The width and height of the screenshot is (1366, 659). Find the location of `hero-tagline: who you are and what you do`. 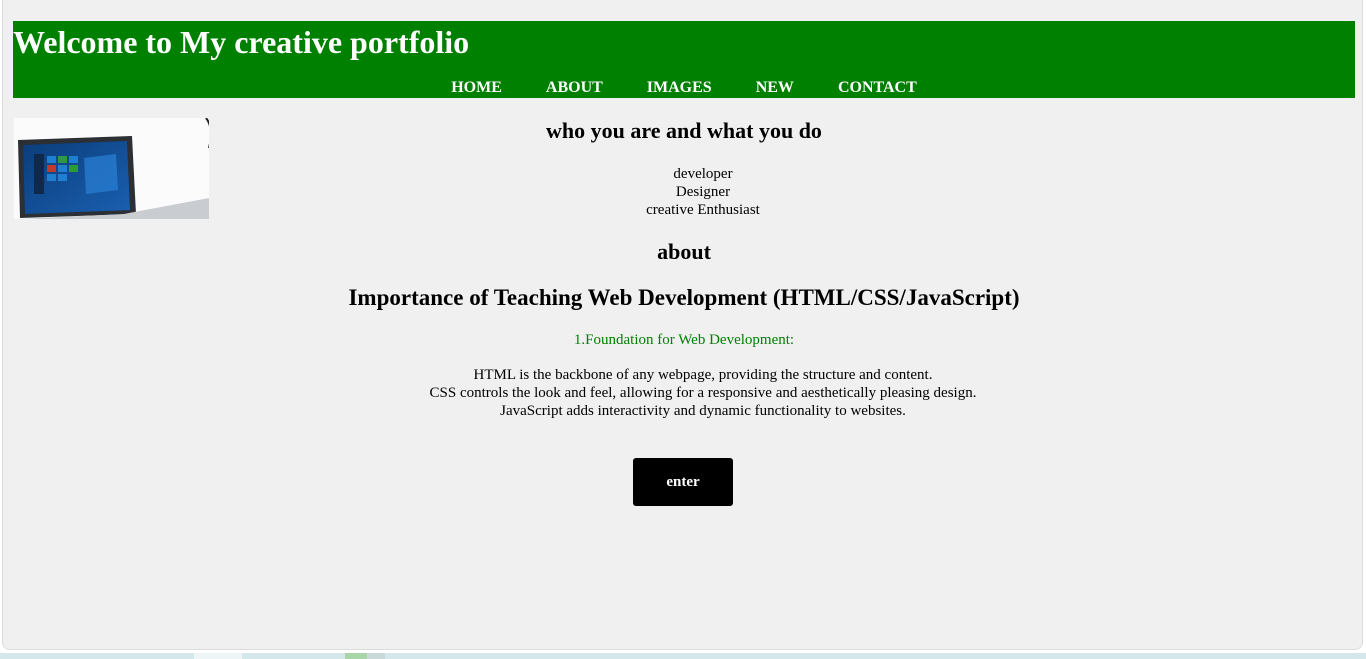

hero-tagline: who you are and what you do is located at coordinates (684, 130).